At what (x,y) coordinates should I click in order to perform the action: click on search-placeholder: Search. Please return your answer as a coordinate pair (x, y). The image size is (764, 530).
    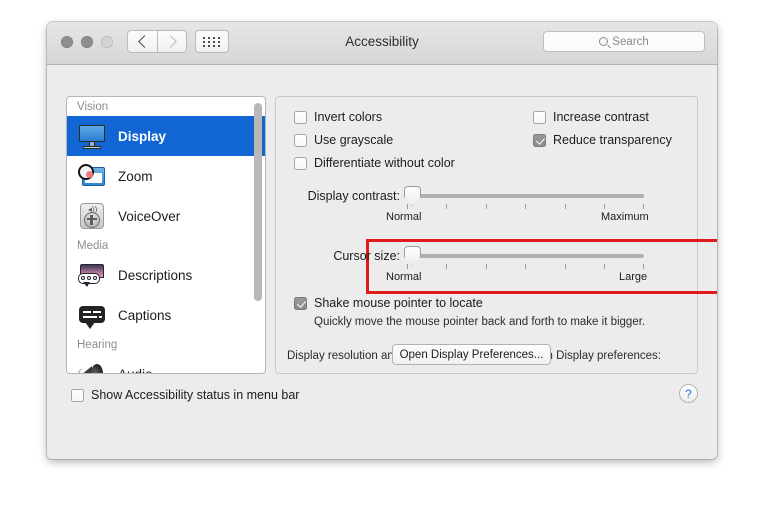
    Looking at the image, I should click on (630, 41).